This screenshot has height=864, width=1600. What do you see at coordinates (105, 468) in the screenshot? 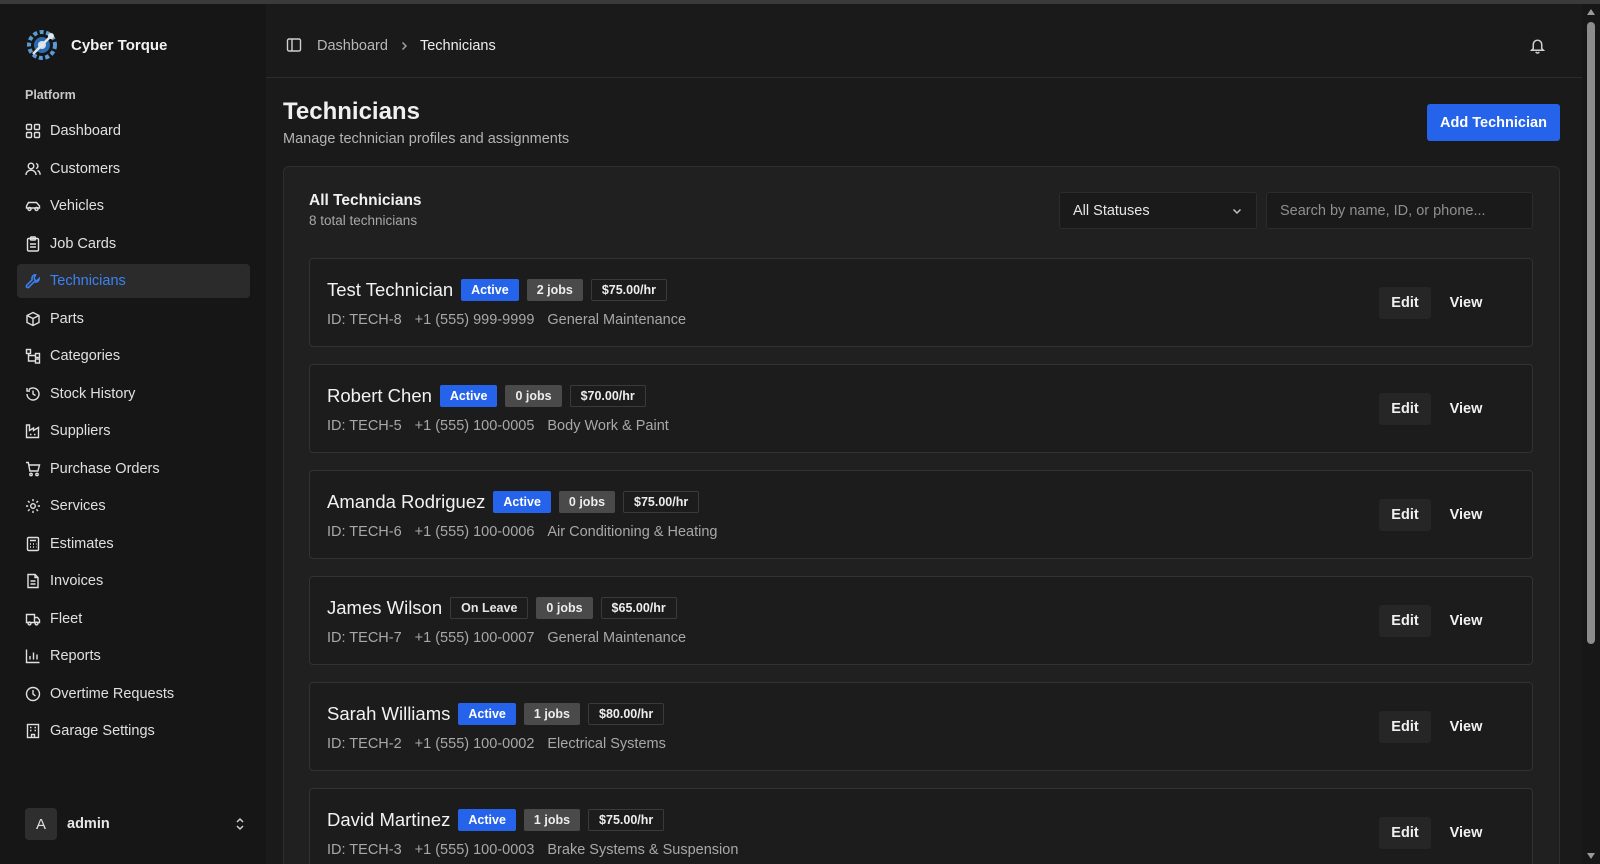
I see `sidebar-item-label: Purchase Orders` at bounding box center [105, 468].